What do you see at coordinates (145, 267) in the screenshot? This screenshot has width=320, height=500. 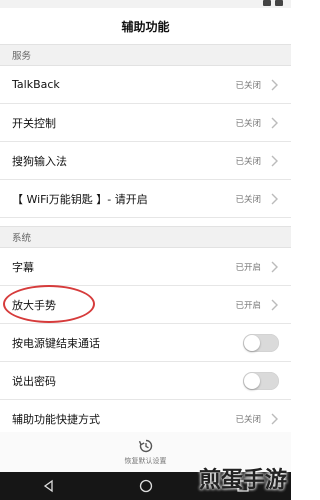 I see `setting-row-captions: 字幕 已开启` at bounding box center [145, 267].